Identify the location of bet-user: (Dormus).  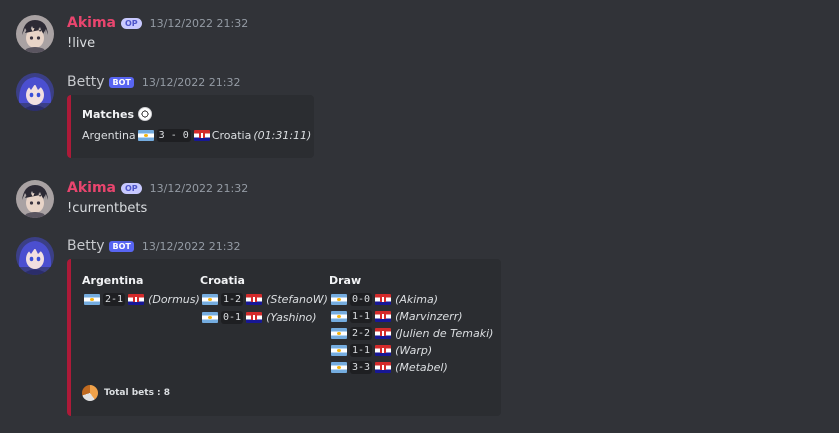
(174, 299).